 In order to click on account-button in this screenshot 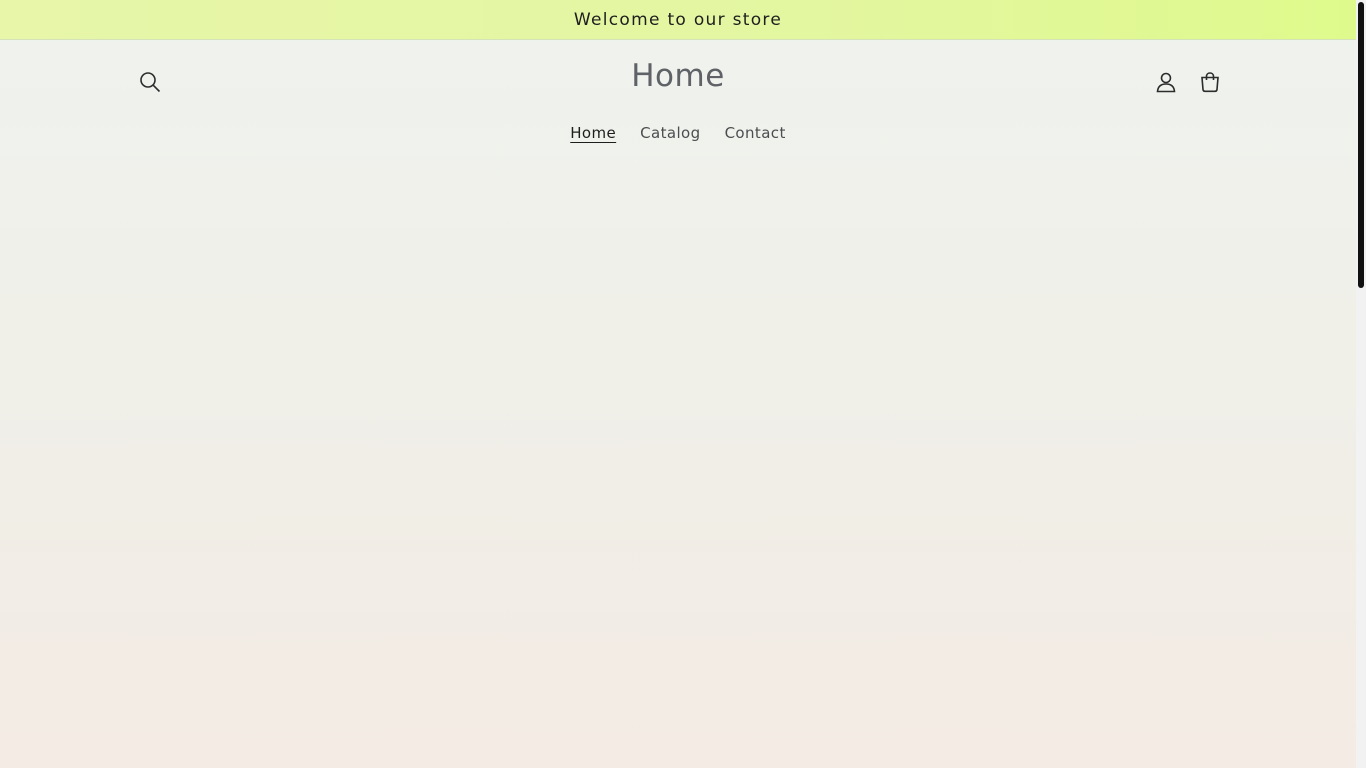, I will do `click(1166, 82)`.